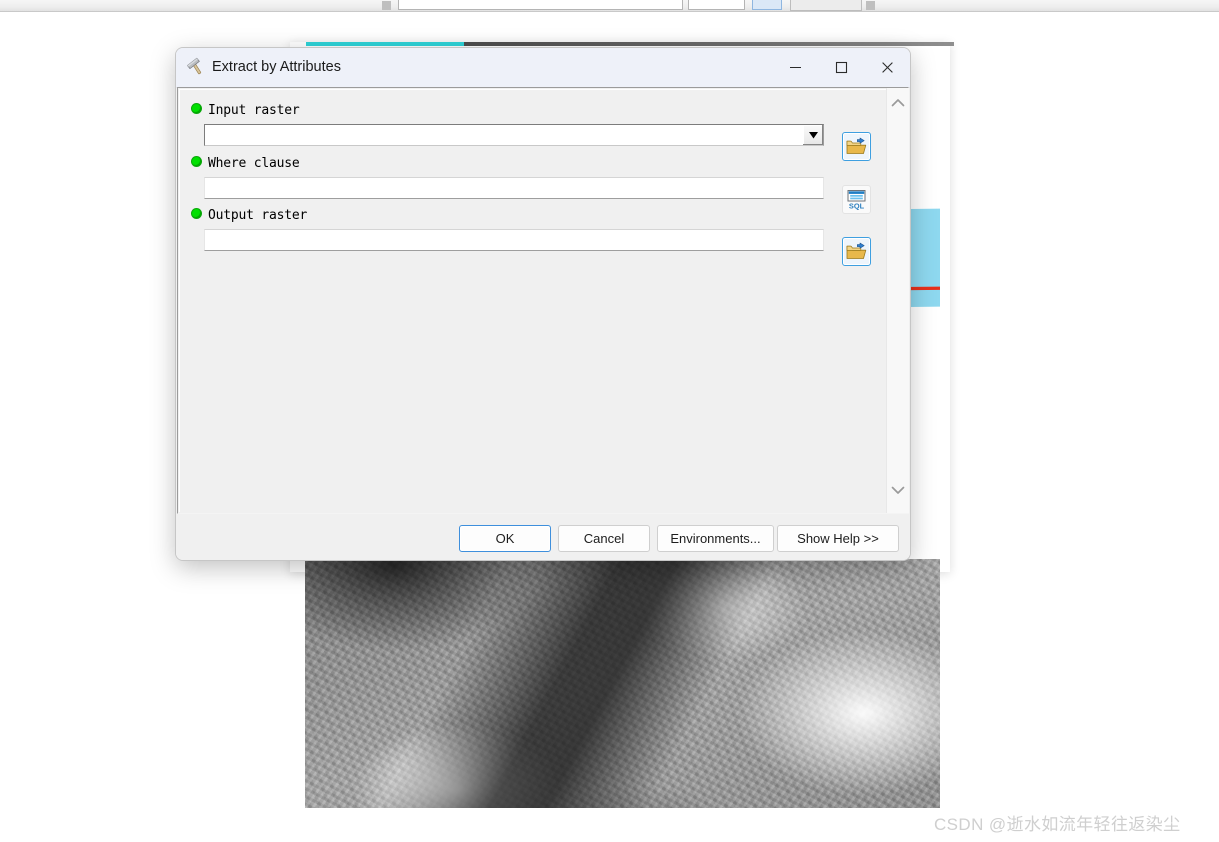 This screenshot has width=1219, height=842. What do you see at coordinates (838, 538) in the screenshot?
I see `show-help-button: Show Help >>` at bounding box center [838, 538].